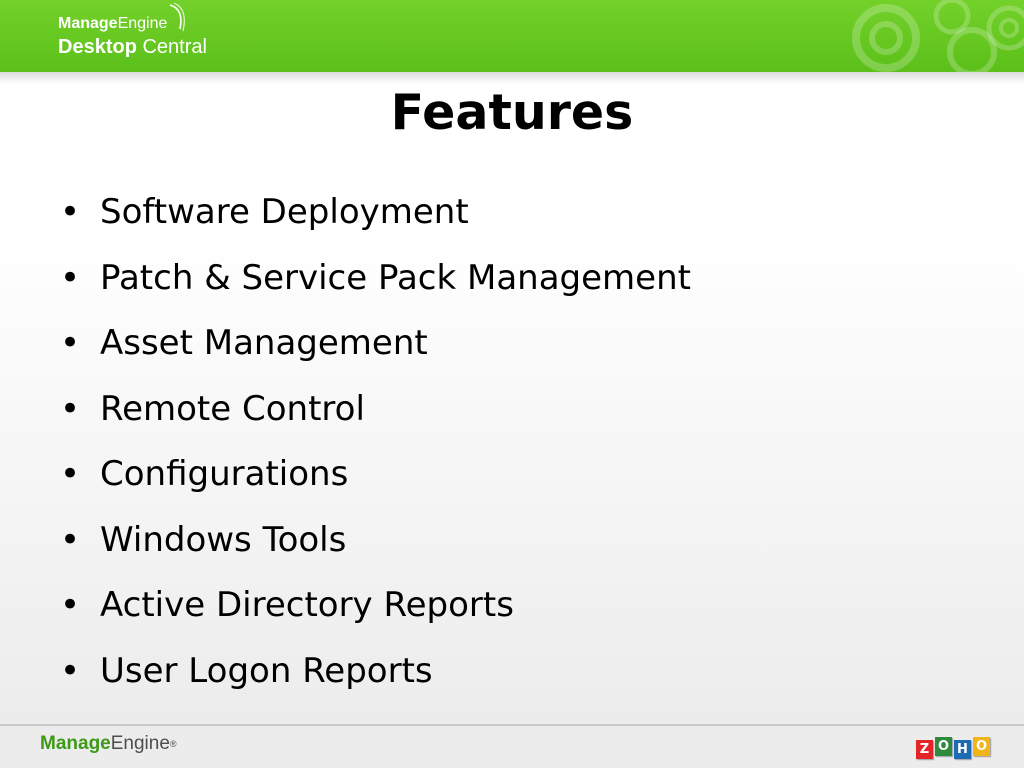 This screenshot has width=1024, height=768. I want to click on feature-list-item-label: Patch & Service Pack Management, so click(395, 277).